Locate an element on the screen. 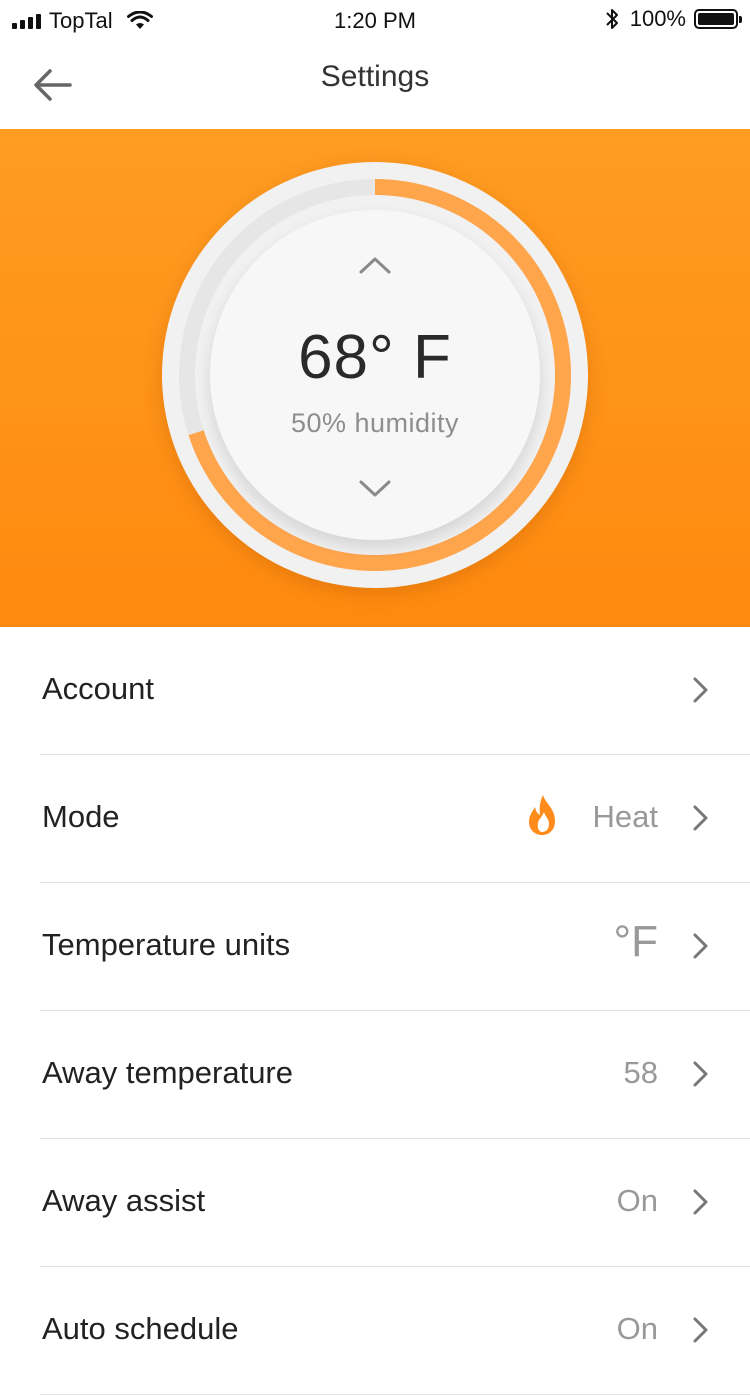  row-value: 58 is located at coordinates (640, 1072).